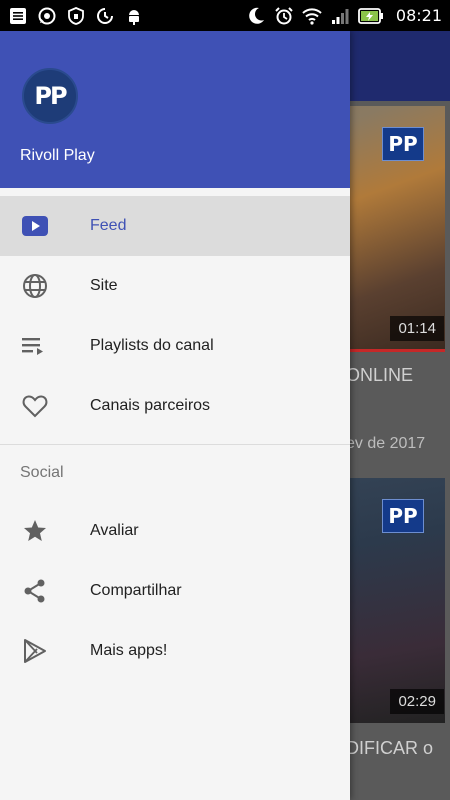  What do you see at coordinates (136, 590) in the screenshot?
I see `menu-label: Compartilhar` at bounding box center [136, 590].